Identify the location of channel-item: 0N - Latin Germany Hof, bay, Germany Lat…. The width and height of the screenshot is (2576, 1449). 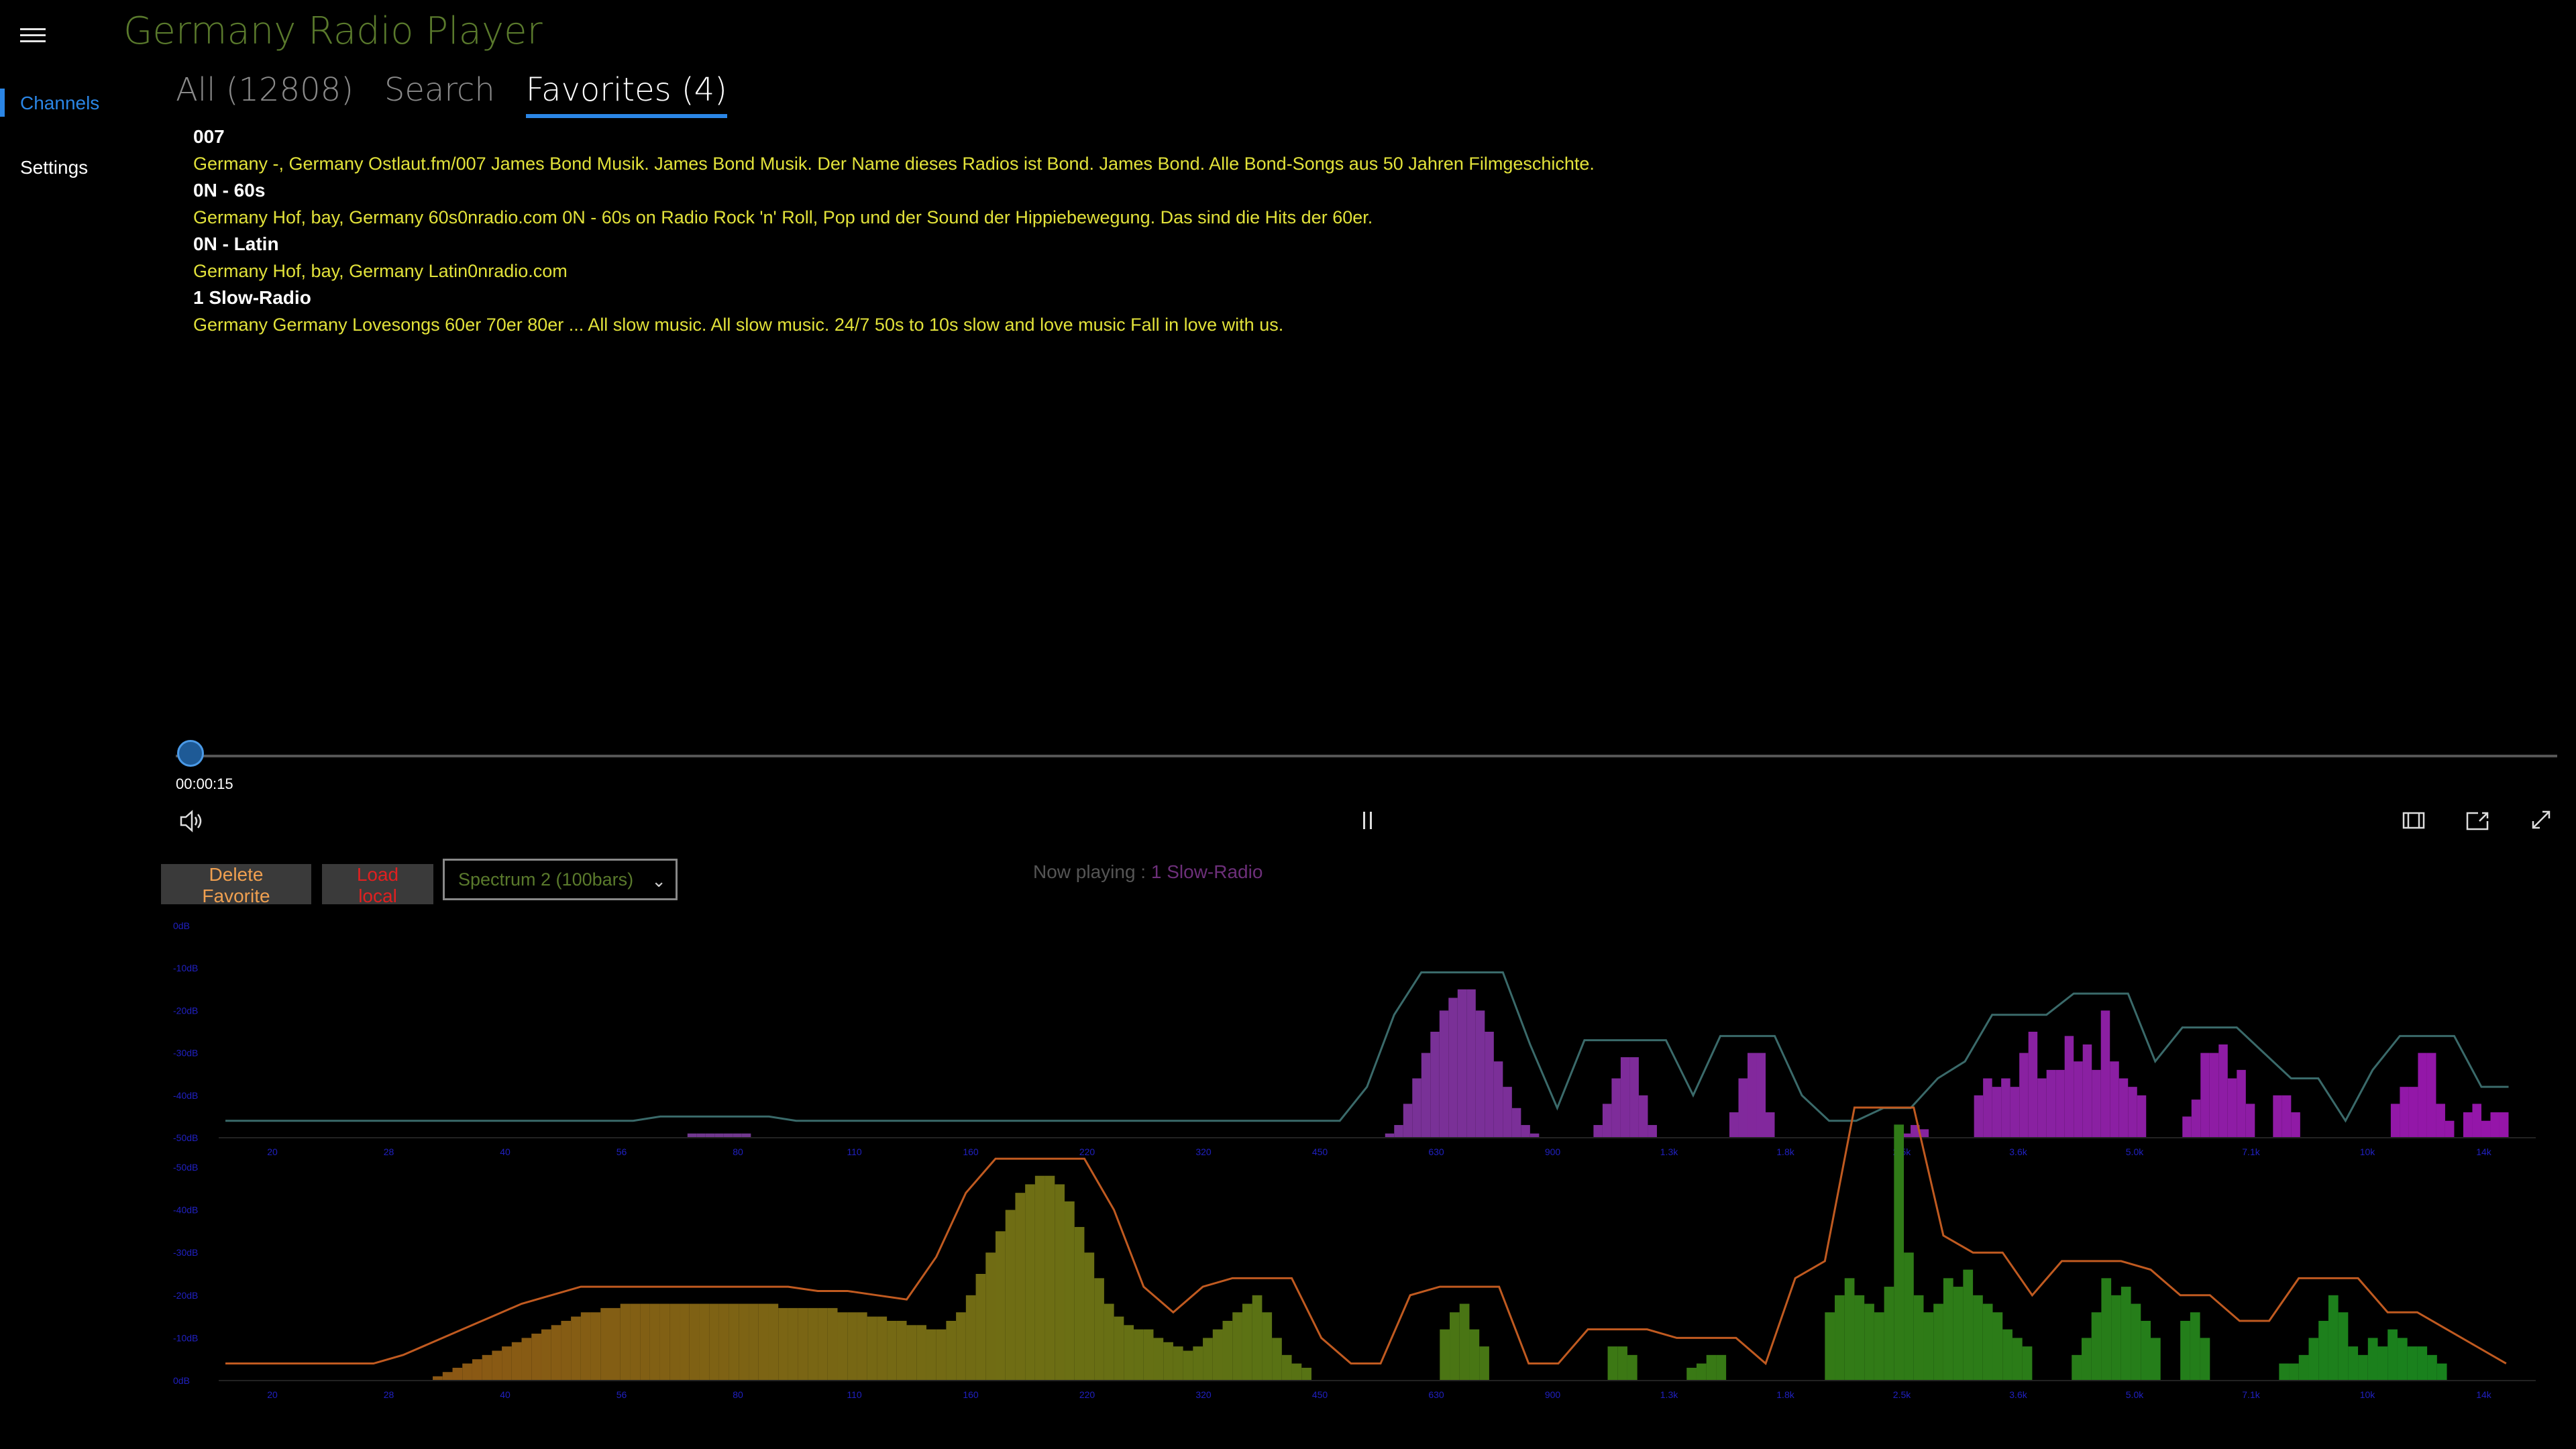
(1333, 257).